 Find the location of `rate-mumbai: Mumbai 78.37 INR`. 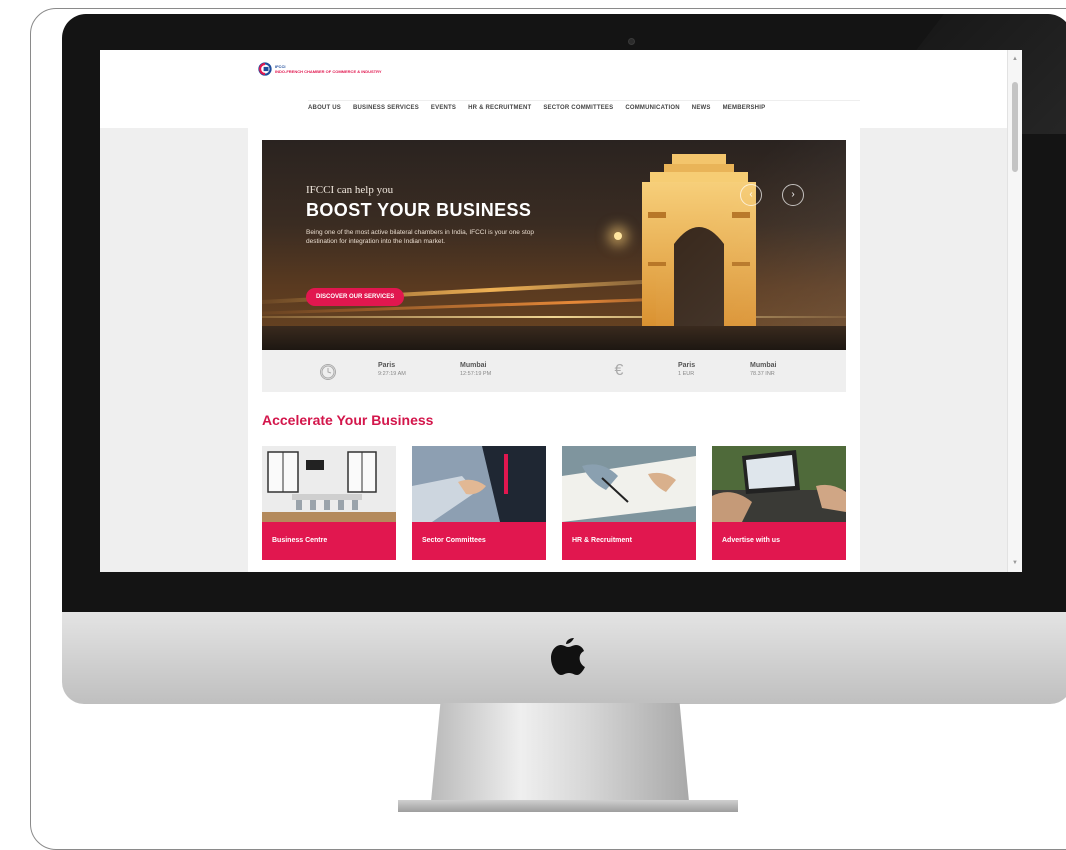

rate-mumbai: Mumbai 78.37 INR is located at coordinates (763, 369).